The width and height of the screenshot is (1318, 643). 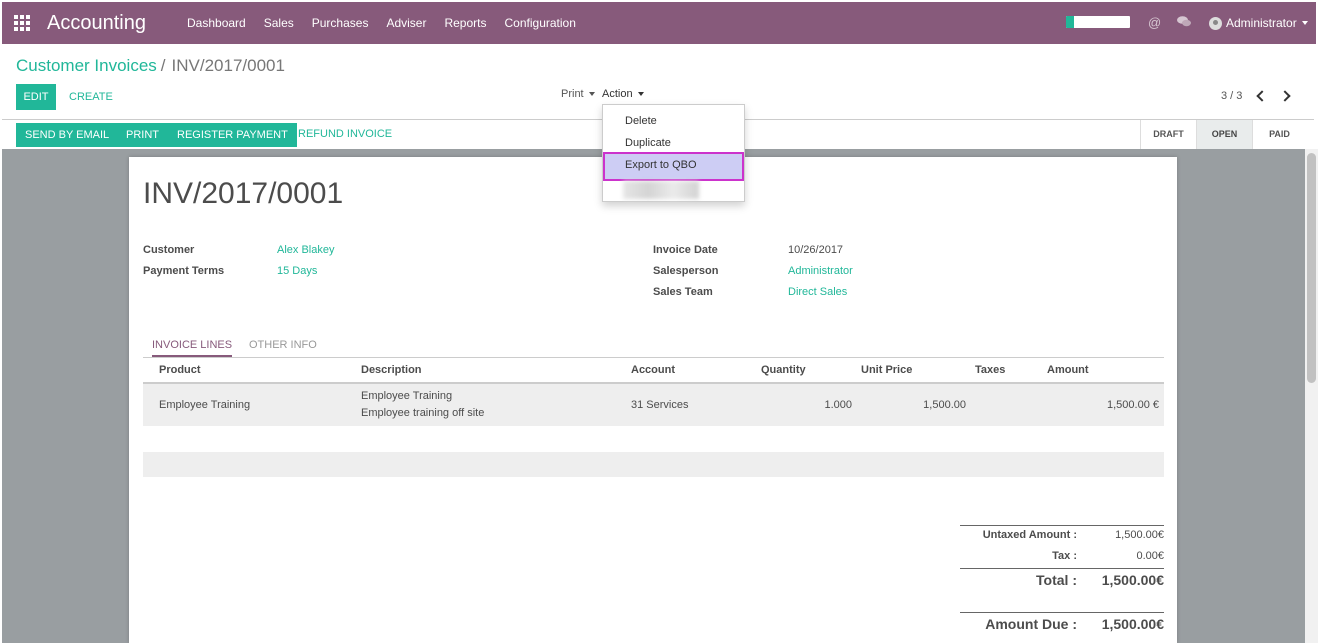 What do you see at coordinates (685, 250) in the screenshot?
I see `invoice-date-label: Invoice Date` at bounding box center [685, 250].